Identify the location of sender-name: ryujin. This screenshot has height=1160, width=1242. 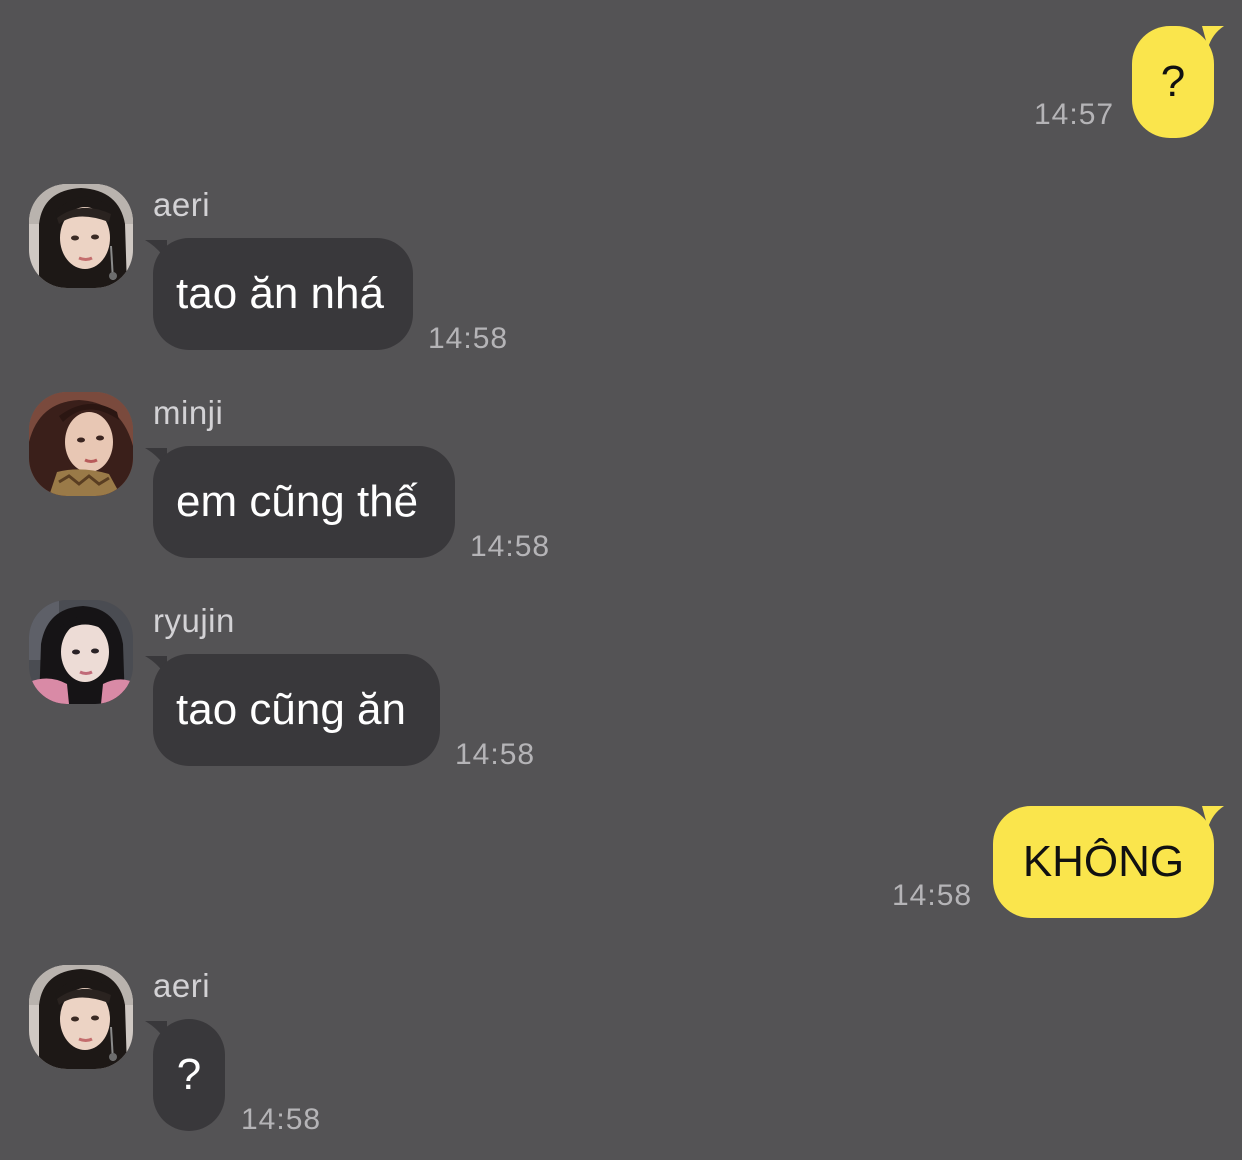
(194, 620).